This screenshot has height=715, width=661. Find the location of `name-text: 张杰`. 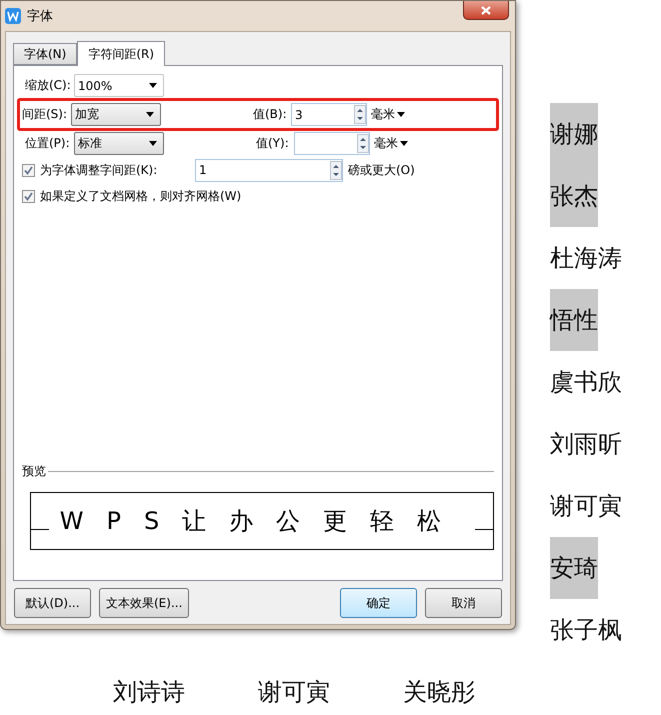

name-text: 张杰 is located at coordinates (574, 196).